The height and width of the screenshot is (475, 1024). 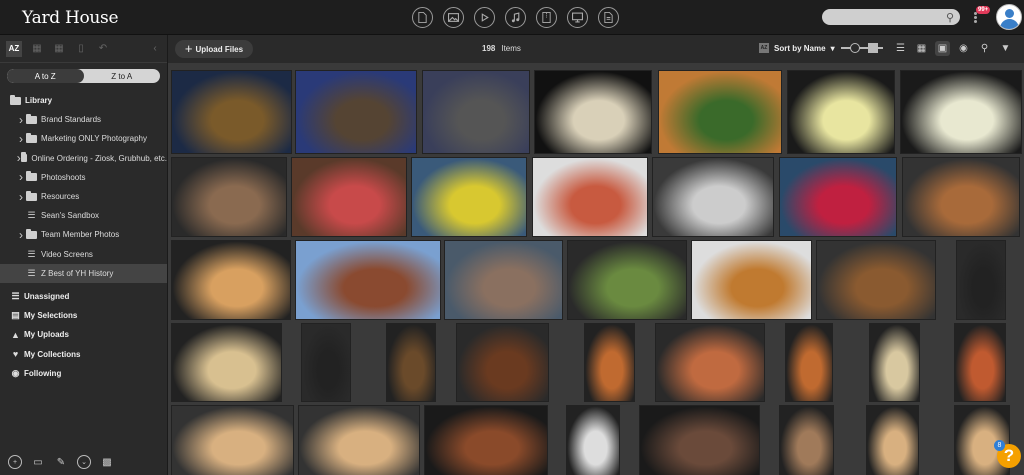 What do you see at coordinates (1005, 48) in the screenshot?
I see `filter-icon: ▼` at bounding box center [1005, 48].